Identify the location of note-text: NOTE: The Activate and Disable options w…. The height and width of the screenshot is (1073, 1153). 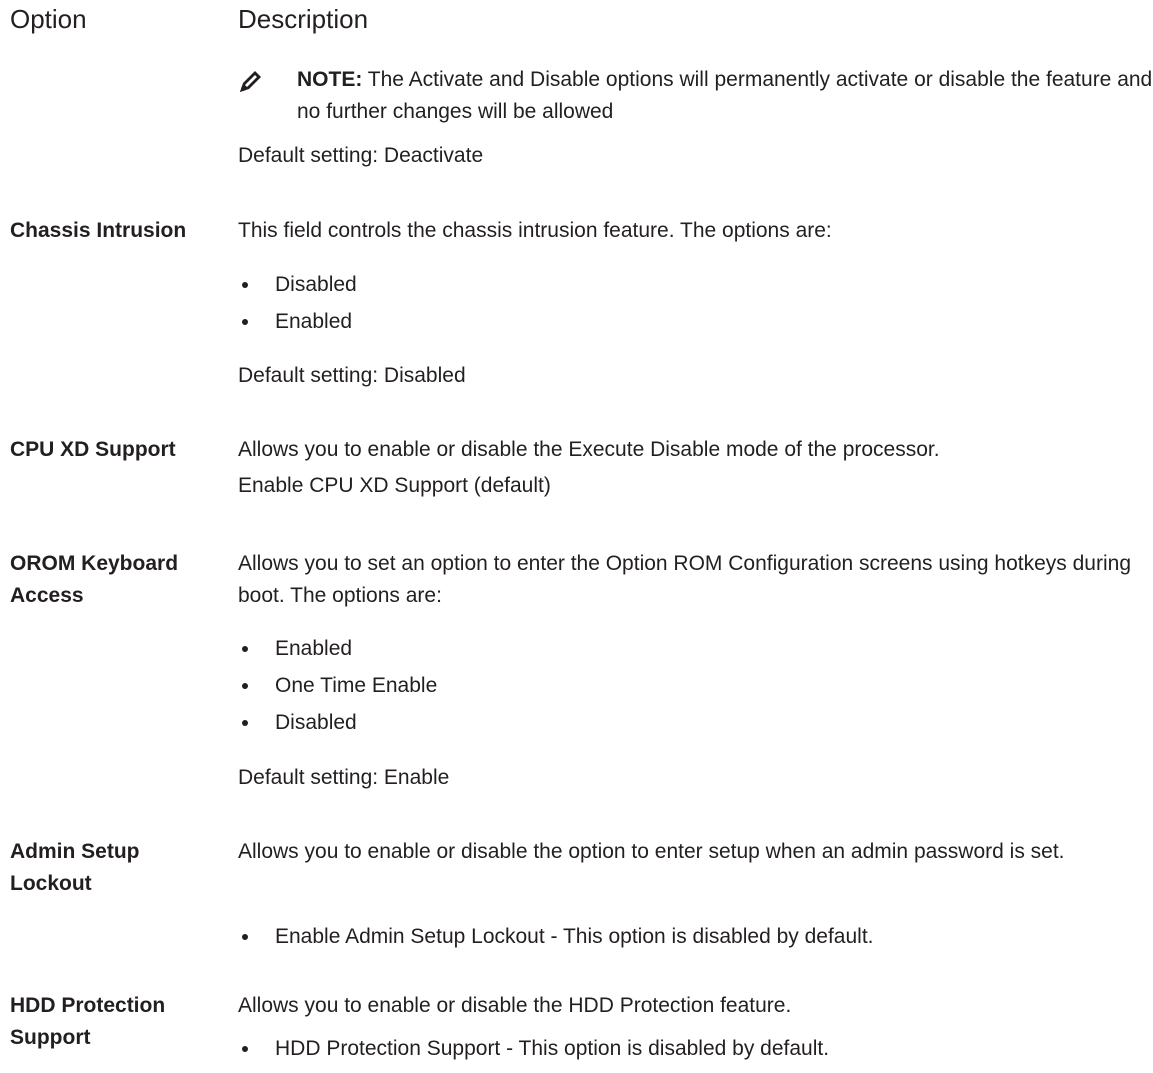
(725, 96).